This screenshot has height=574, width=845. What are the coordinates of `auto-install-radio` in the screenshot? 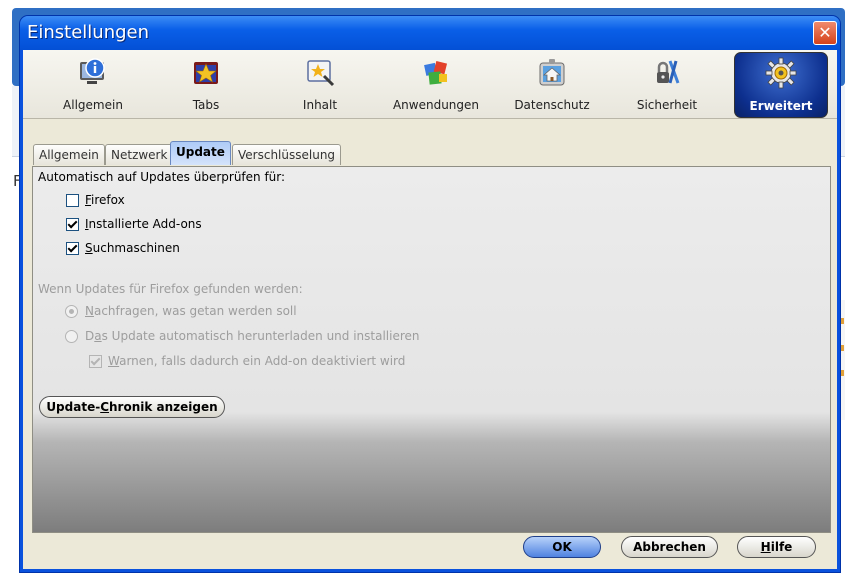 It's located at (71, 336).